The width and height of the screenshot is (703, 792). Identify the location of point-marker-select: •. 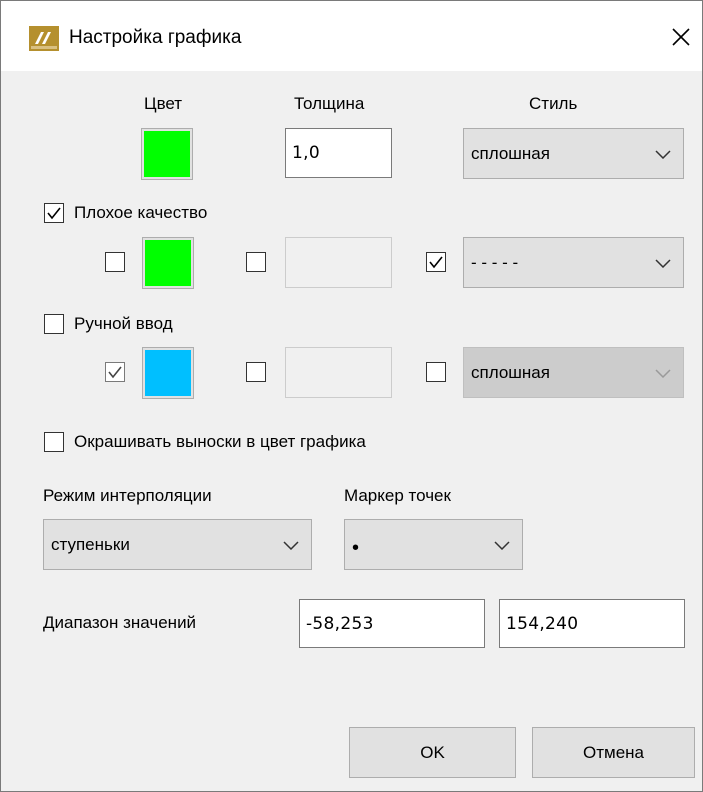
(433, 544).